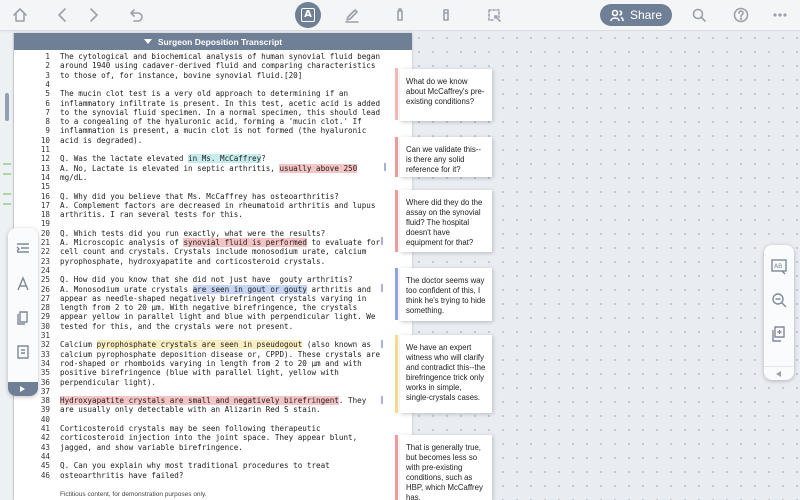 The width and height of the screenshot is (800, 500). What do you see at coordinates (126, 289) in the screenshot?
I see `line-text: A. Monosodium urate crystals` at bounding box center [126, 289].